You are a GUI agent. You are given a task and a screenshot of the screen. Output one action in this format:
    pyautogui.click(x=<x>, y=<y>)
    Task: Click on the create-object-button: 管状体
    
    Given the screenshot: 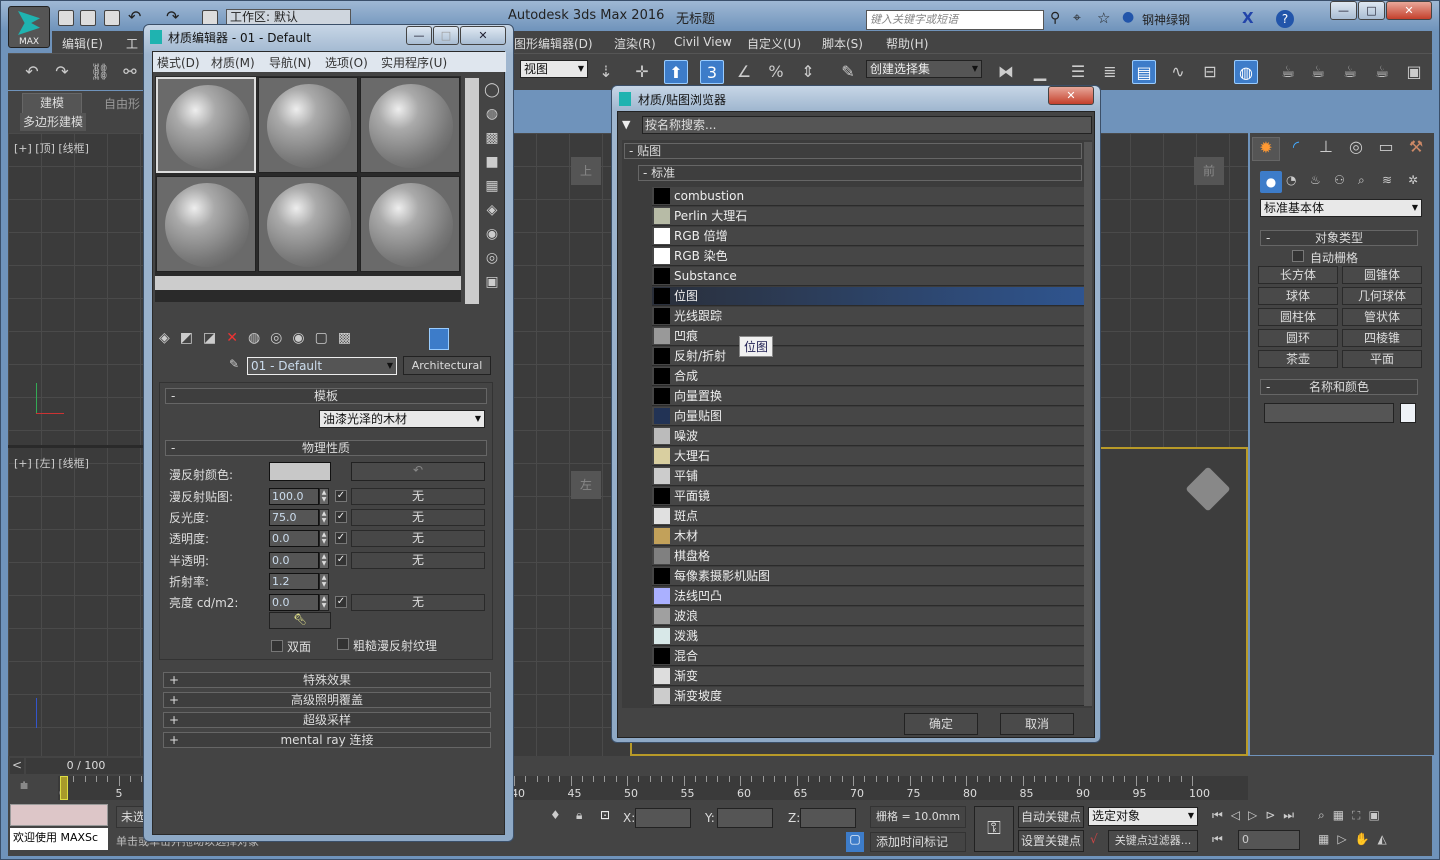 What is the action you would take?
    pyautogui.click(x=1382, y=317)
    